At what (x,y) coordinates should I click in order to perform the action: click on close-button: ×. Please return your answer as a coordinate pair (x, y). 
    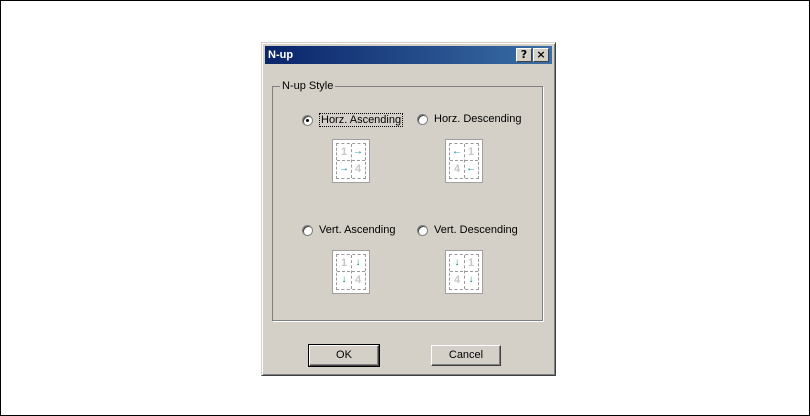
    Looking at the image, I should click on (541, 55).